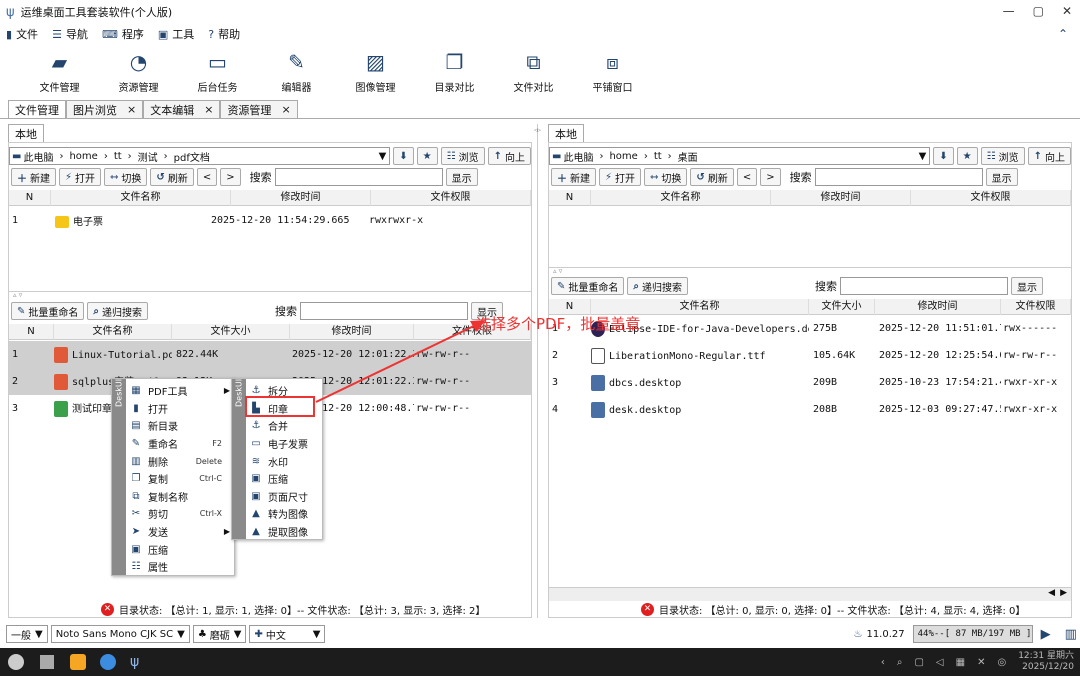 This screenshot has width=1080, height=676. I want to click on new-button: ＋新建, so click(573, 177).